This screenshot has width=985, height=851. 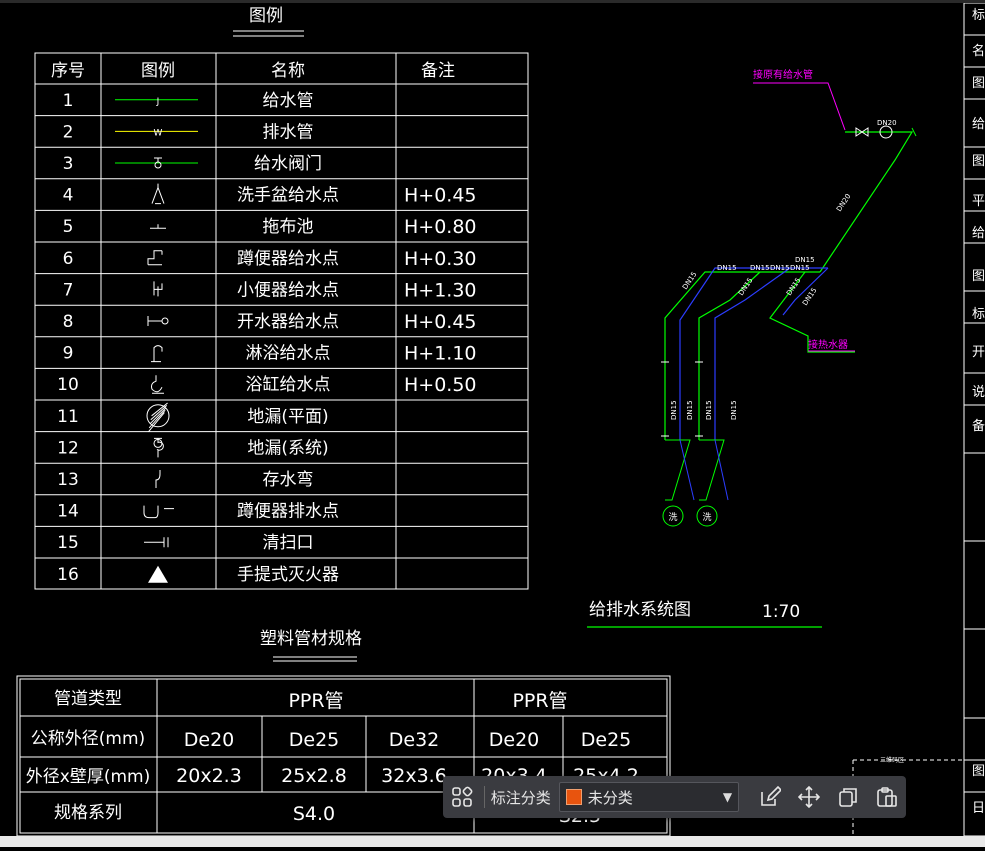 What do you see at coordinates (866, 202) in the screenshot?
I see `main-supply-pipe` at bounding box center [866, 202].